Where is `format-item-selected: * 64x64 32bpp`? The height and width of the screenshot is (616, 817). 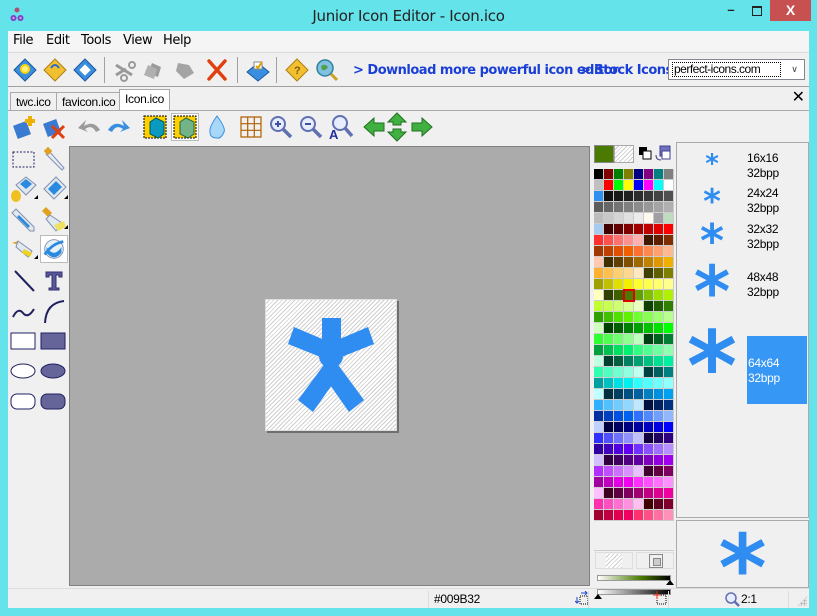 format-item-selected: * 64x64 32bpp is located at coordinates (742, 362).